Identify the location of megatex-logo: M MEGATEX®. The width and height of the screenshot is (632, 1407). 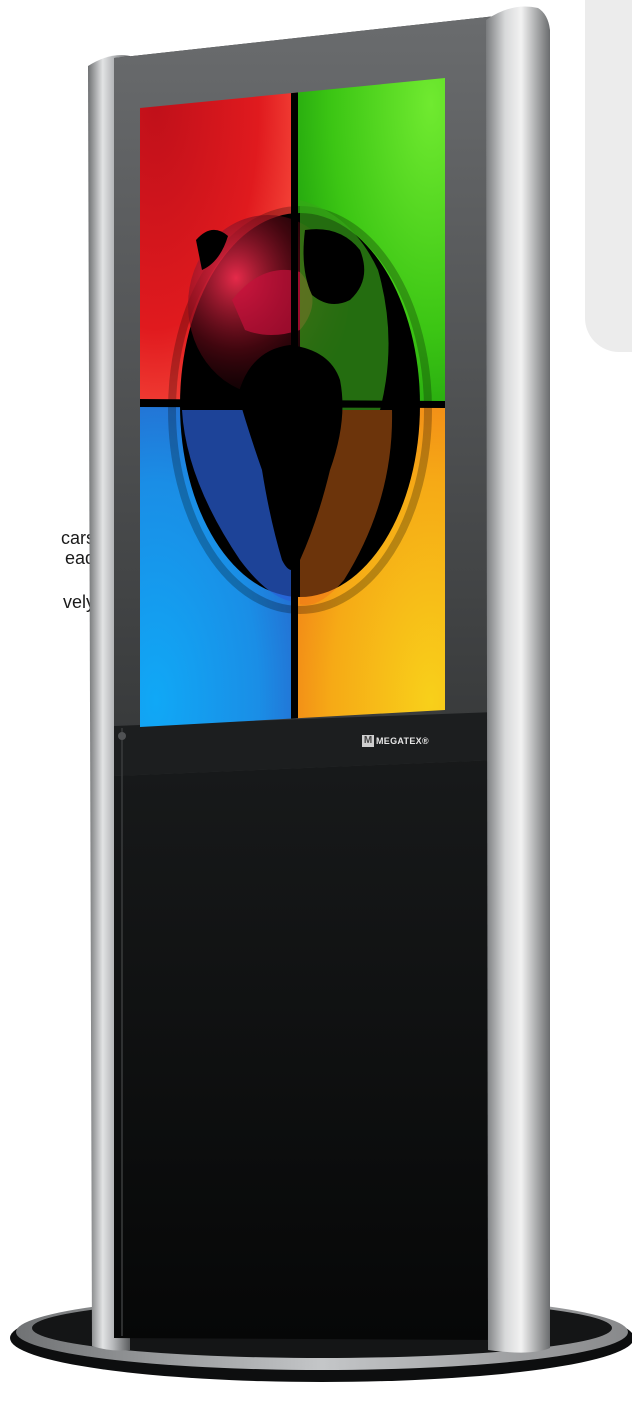
(395, 741).